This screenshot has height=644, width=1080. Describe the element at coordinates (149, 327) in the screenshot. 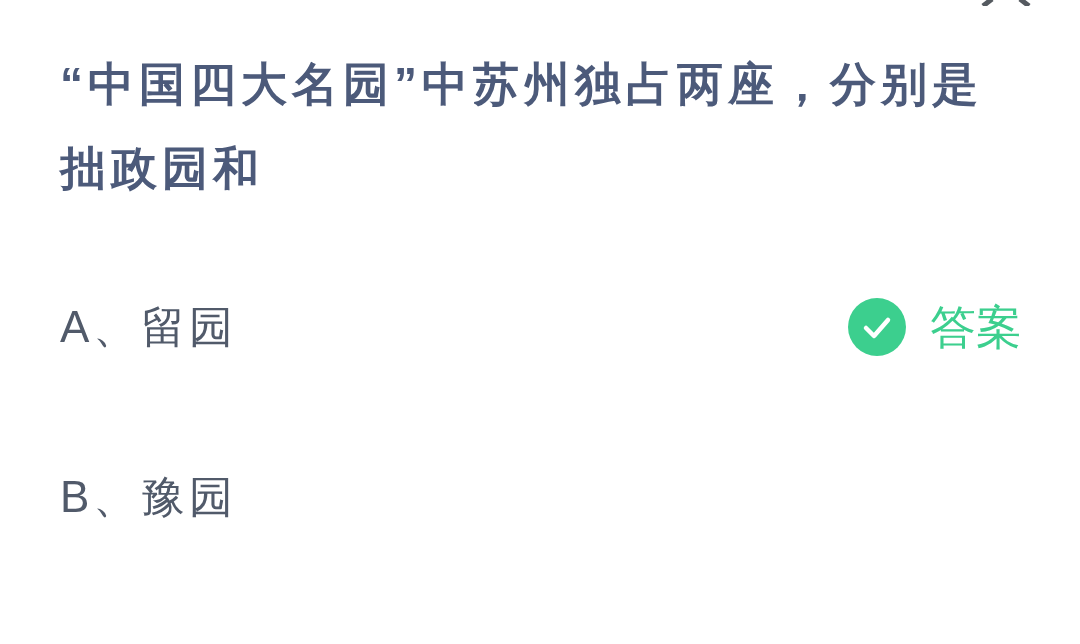

I see `option-text: A、留园` at that location.